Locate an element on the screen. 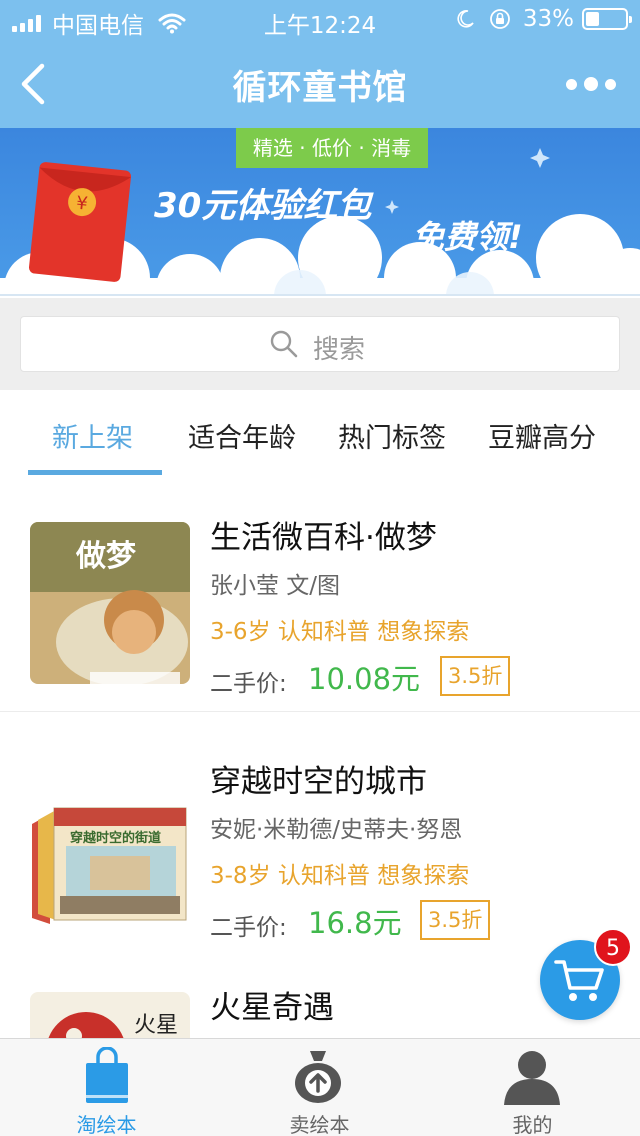 This screenshot has height=1136, width=640. battery-icon is located at coordinates (607, 19).